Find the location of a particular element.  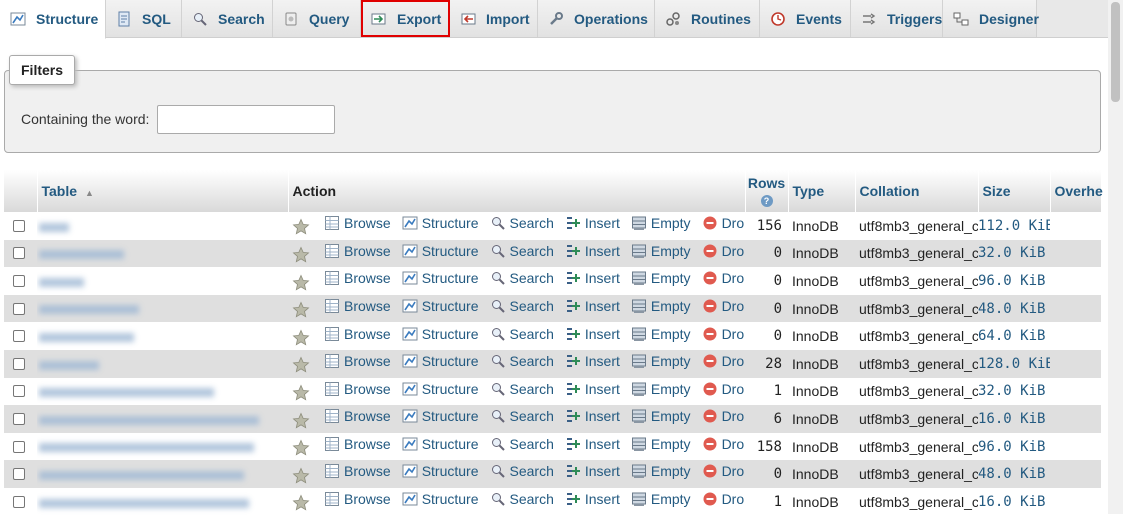

tab-triggers: Triggers is located at coordinates (897, 18).